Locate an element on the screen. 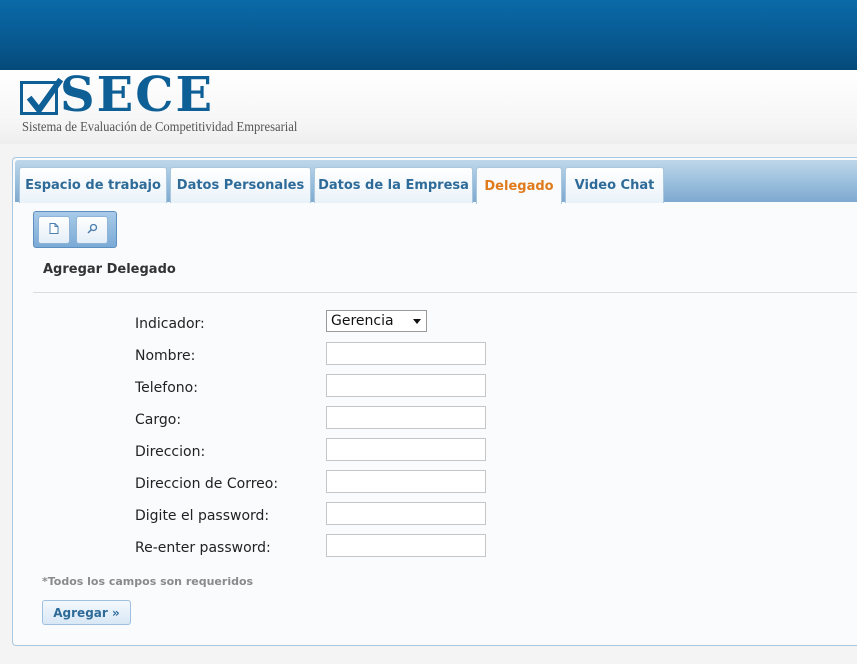 Image resolution: width=857 pixels, height=664 pixels. tab-espacio-de-trabajo: Espacio de trabajo is located at coordinates (93, 185).